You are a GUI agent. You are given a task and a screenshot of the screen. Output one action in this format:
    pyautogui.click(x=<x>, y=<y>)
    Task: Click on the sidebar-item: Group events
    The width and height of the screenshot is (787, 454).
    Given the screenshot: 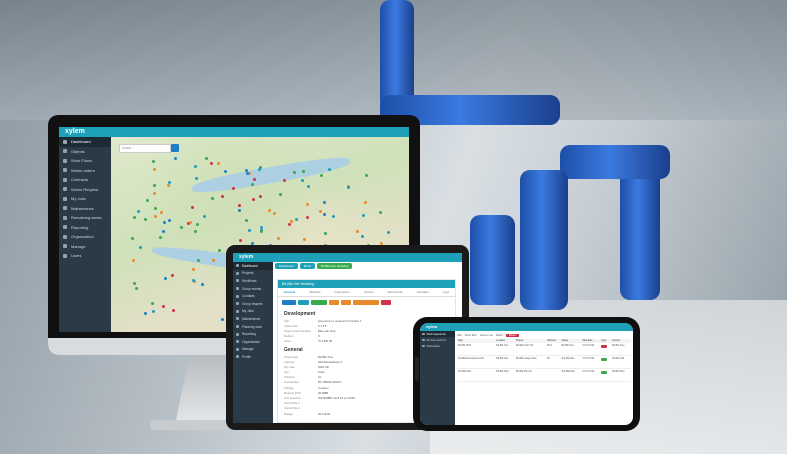 What is the action you would take?
    pyautogui.click(x=253, y=289)
    